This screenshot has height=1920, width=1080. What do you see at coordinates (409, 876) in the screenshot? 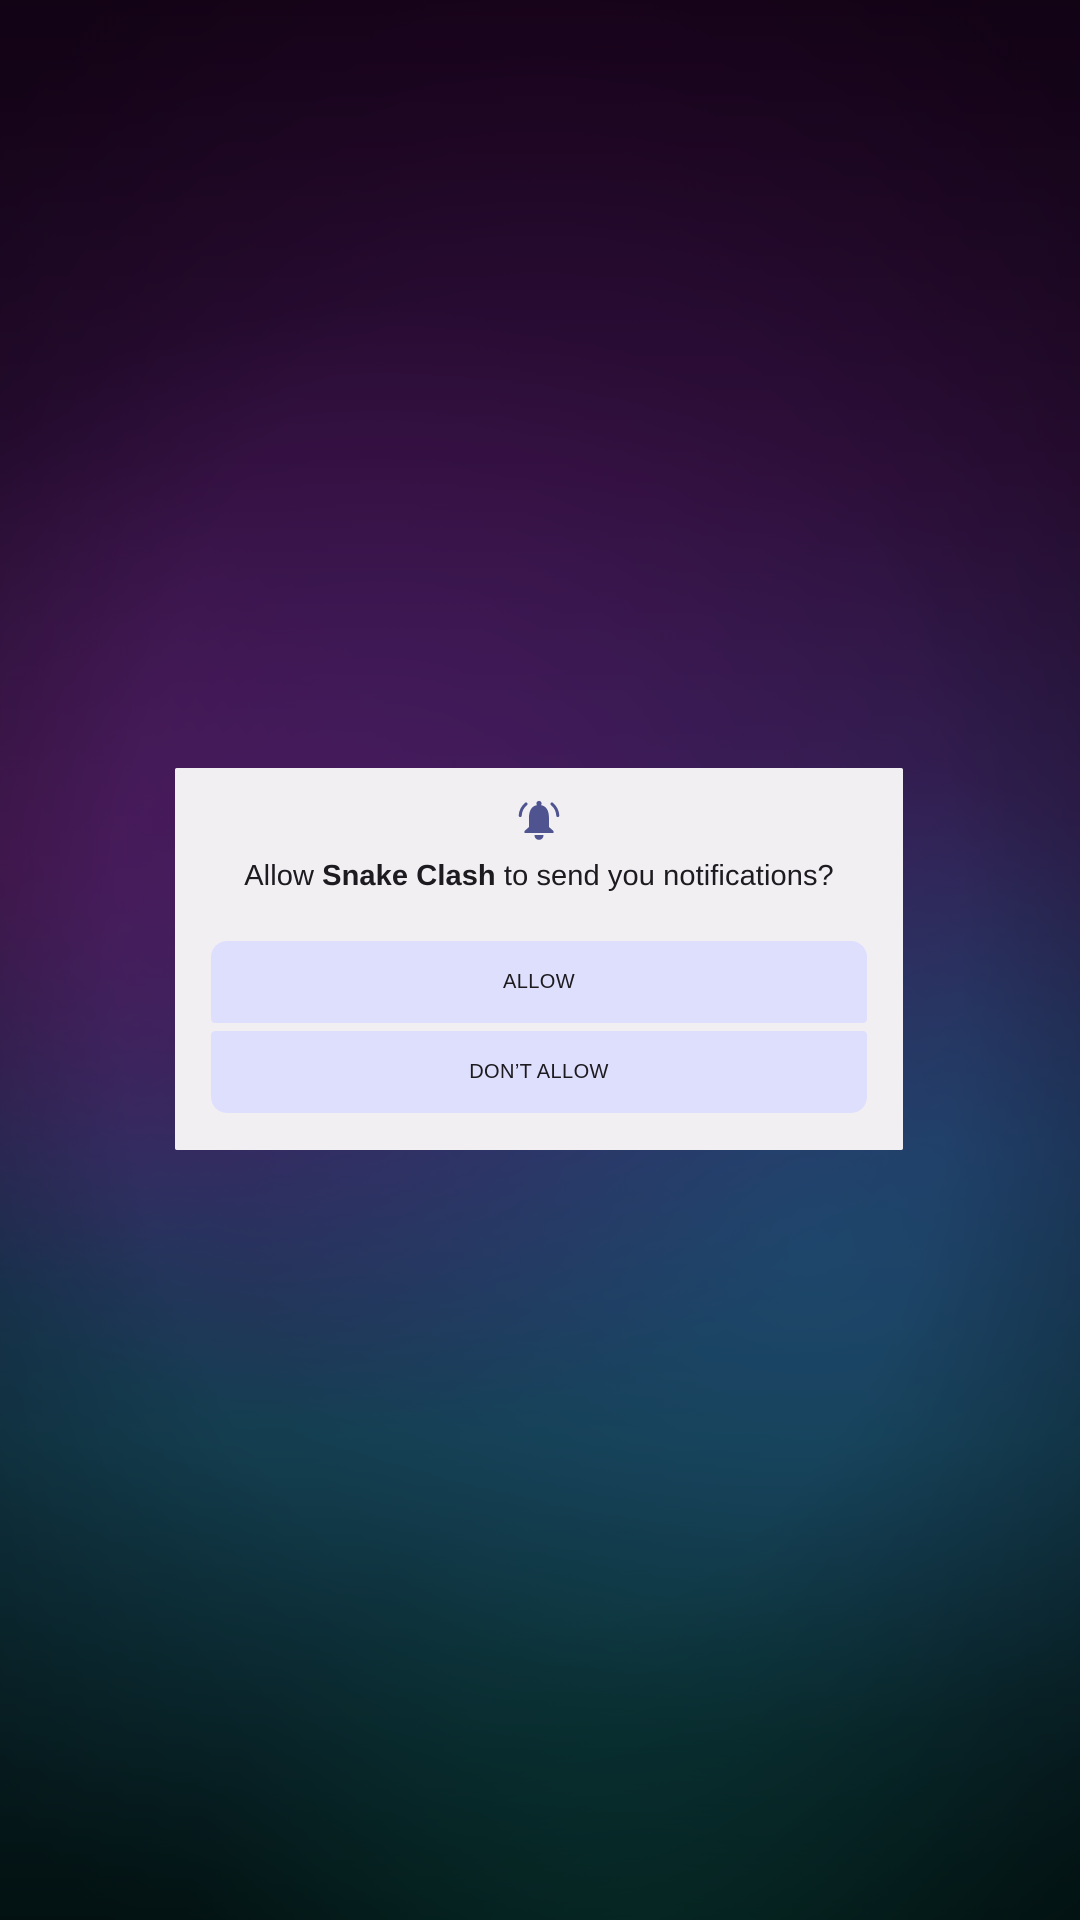
I see `app-name: Snake Clash` at bounding box center [409, 876].